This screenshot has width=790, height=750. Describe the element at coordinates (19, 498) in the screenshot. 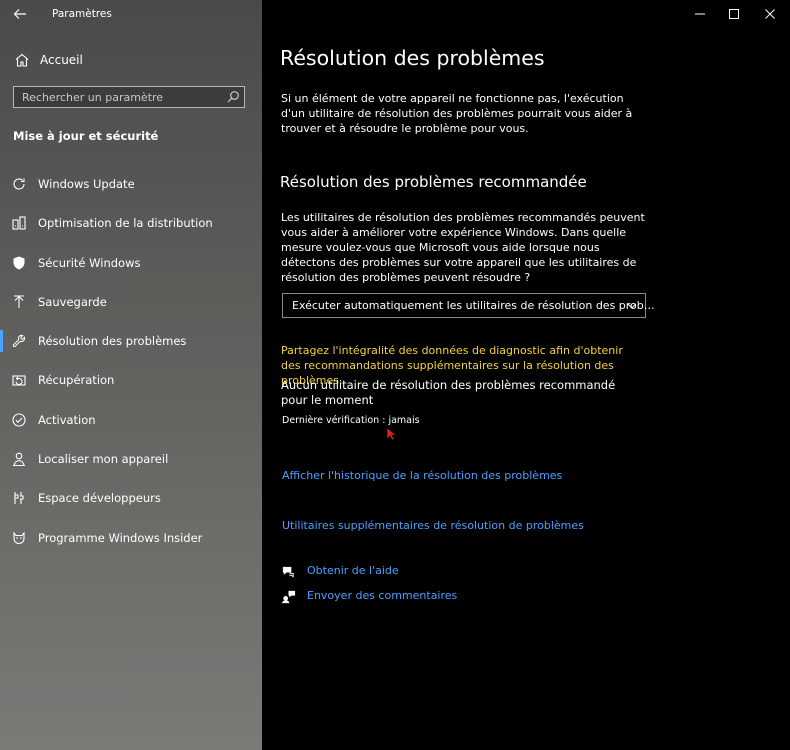

I see `developer-icon` at that location.